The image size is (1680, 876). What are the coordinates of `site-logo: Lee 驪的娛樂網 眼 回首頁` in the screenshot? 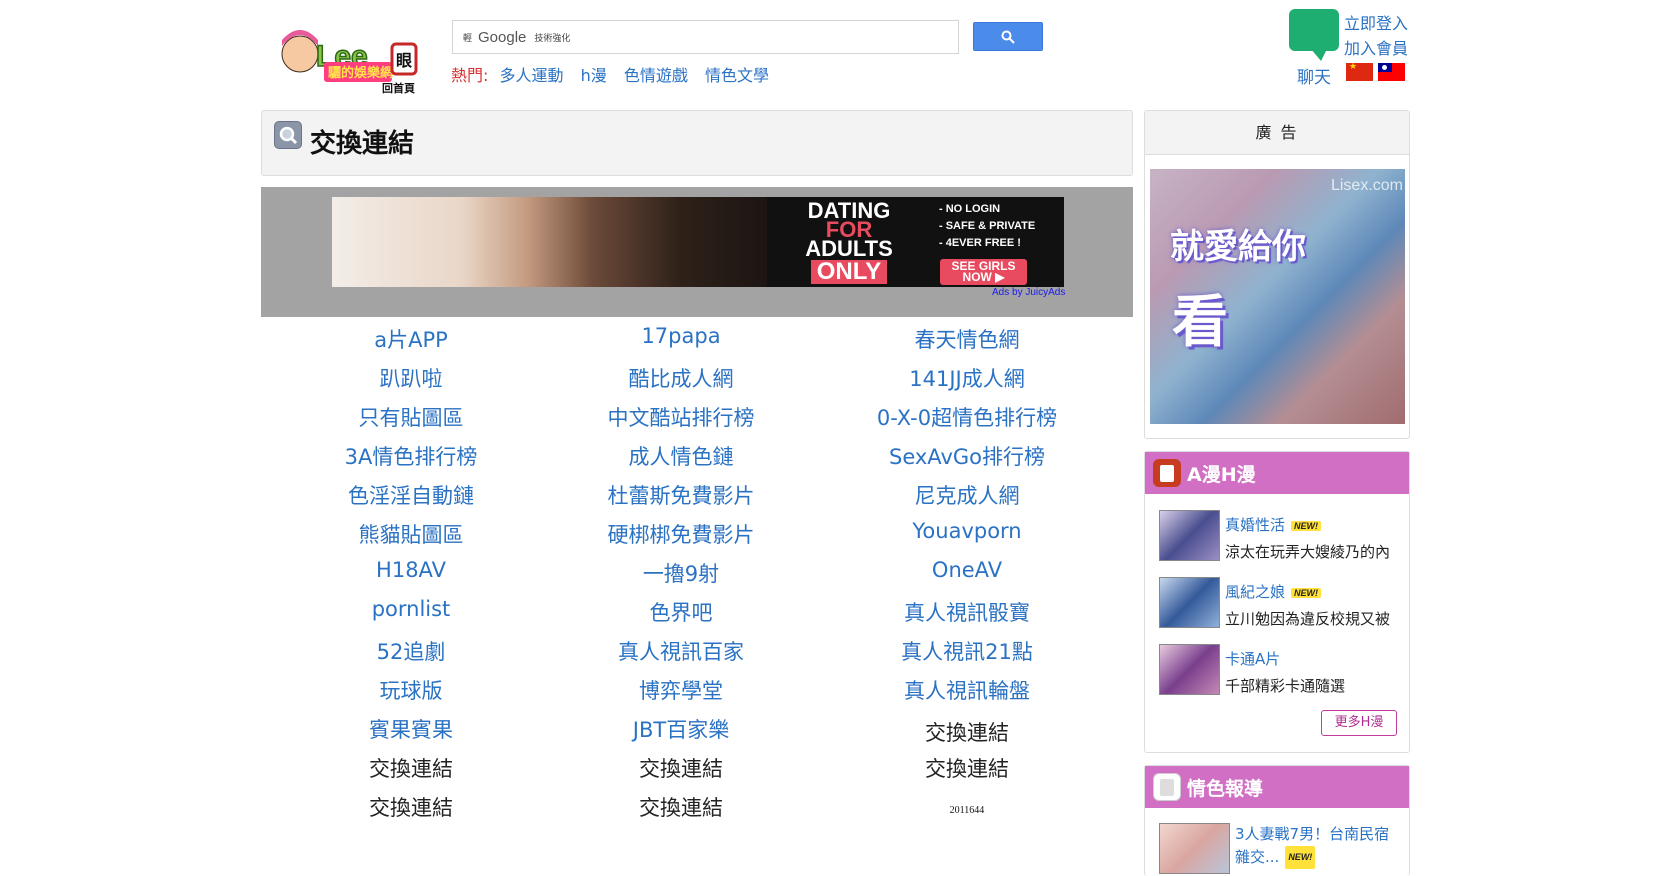 It's located at (352, 59).